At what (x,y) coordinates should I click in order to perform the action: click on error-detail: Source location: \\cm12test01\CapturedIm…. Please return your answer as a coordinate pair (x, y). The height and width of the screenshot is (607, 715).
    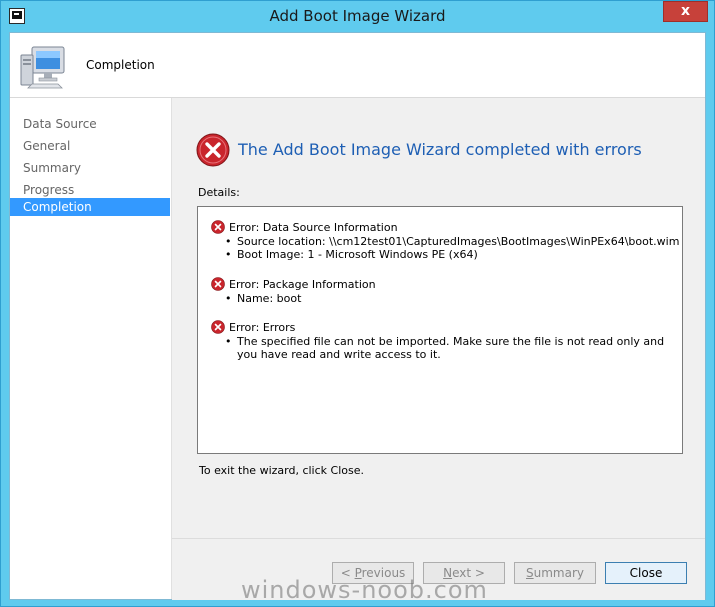
    Looking at the image, I should click on (445, 241).